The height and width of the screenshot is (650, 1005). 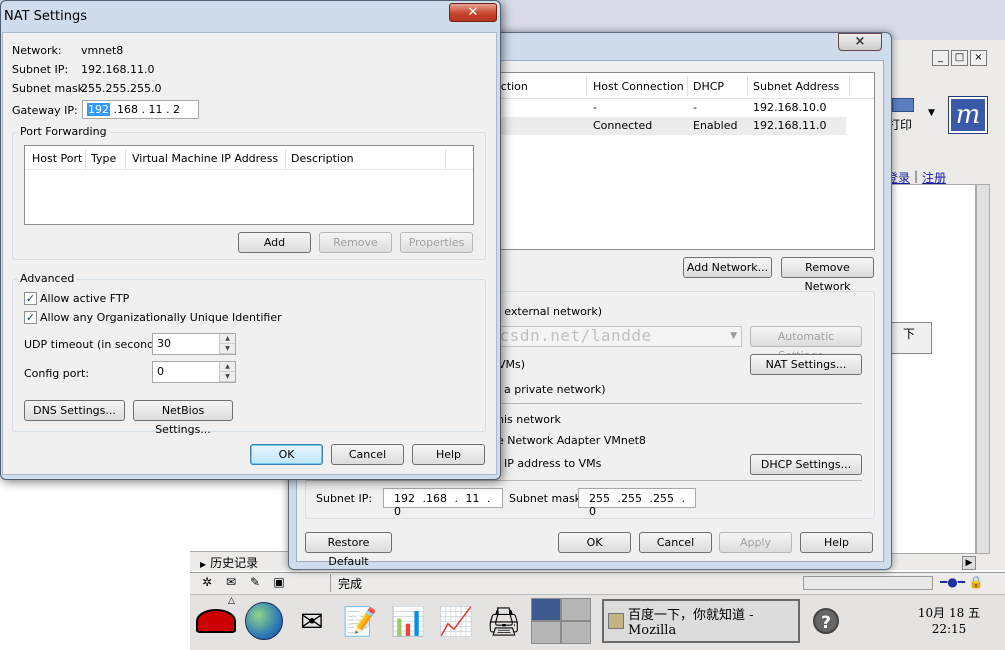 What do you see at coordinates (584, 480) in the screenshot?
I see `separator` at bounding box center [584, 480].